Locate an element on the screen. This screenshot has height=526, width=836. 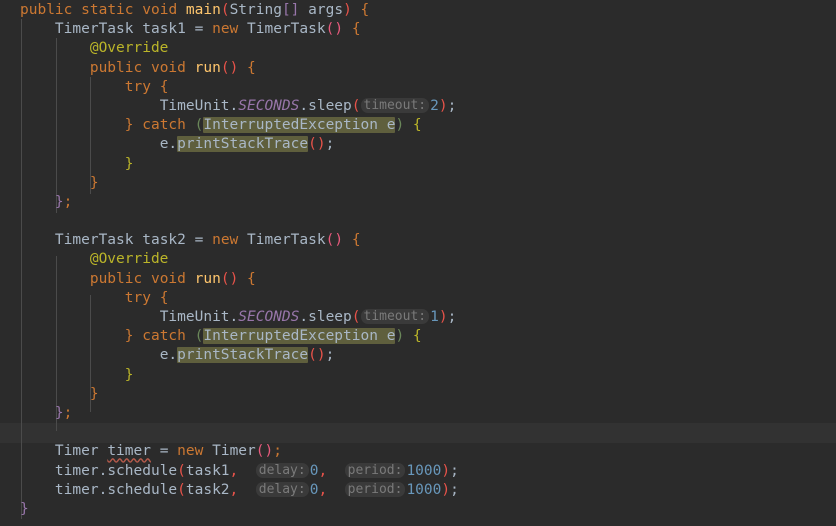
token-number-2: 2 is located at coordinates (434, 105).